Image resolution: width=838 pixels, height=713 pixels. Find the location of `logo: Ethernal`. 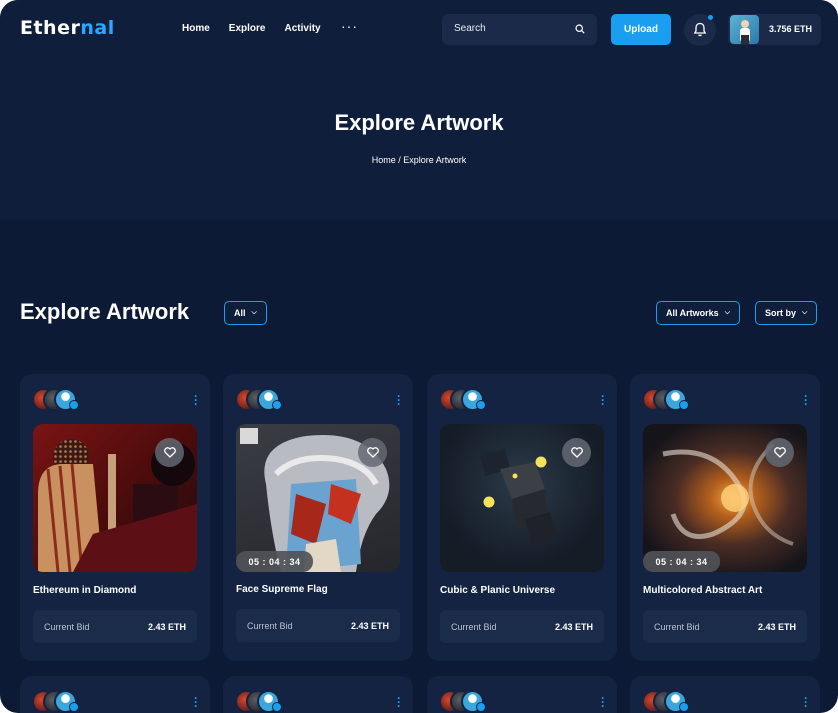

logo: Ethernal is located at coordinates (67, 28).